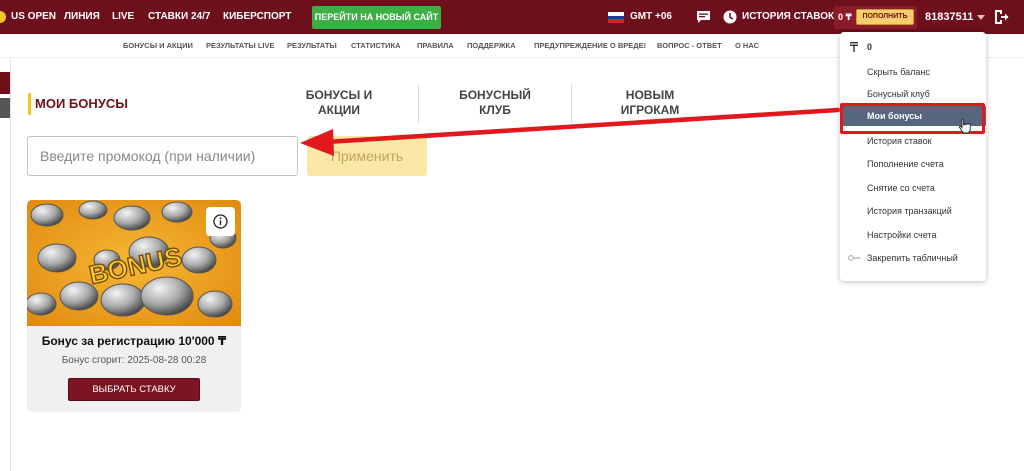 The image size is (1024, 471). Describe the element at coordinates (870, 47) in the screenshot. I see `dropdown-balance: 0` at that location.